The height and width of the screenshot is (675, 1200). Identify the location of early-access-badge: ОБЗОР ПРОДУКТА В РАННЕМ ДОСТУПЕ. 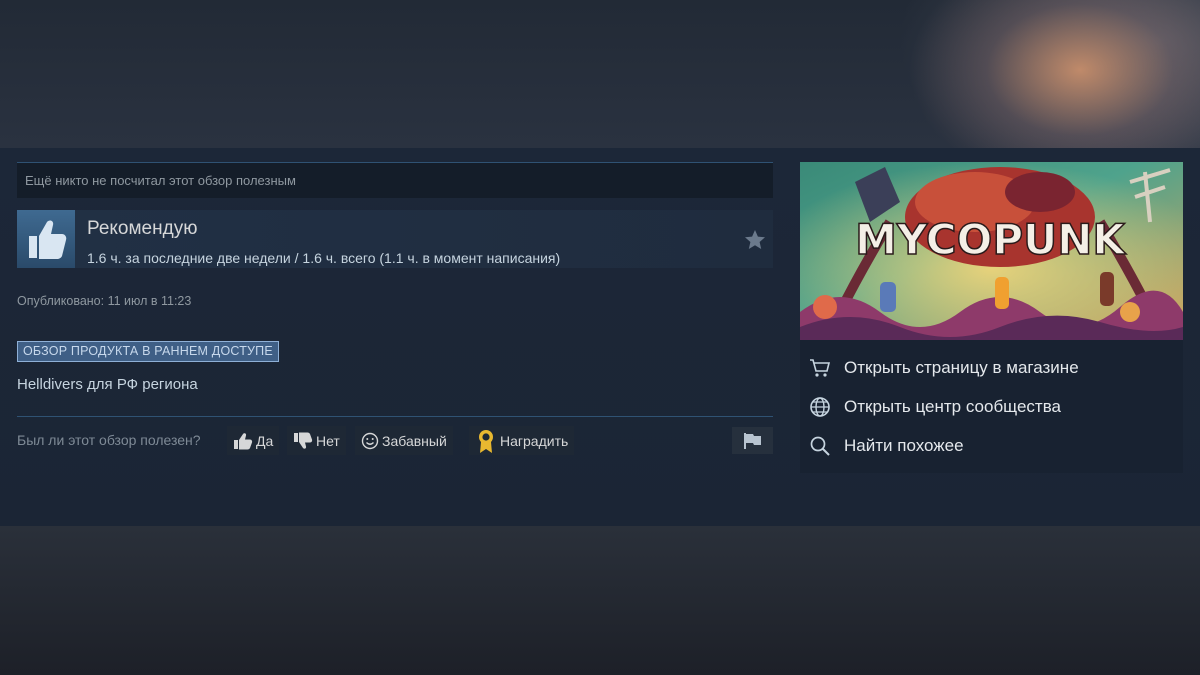
(148, 351).